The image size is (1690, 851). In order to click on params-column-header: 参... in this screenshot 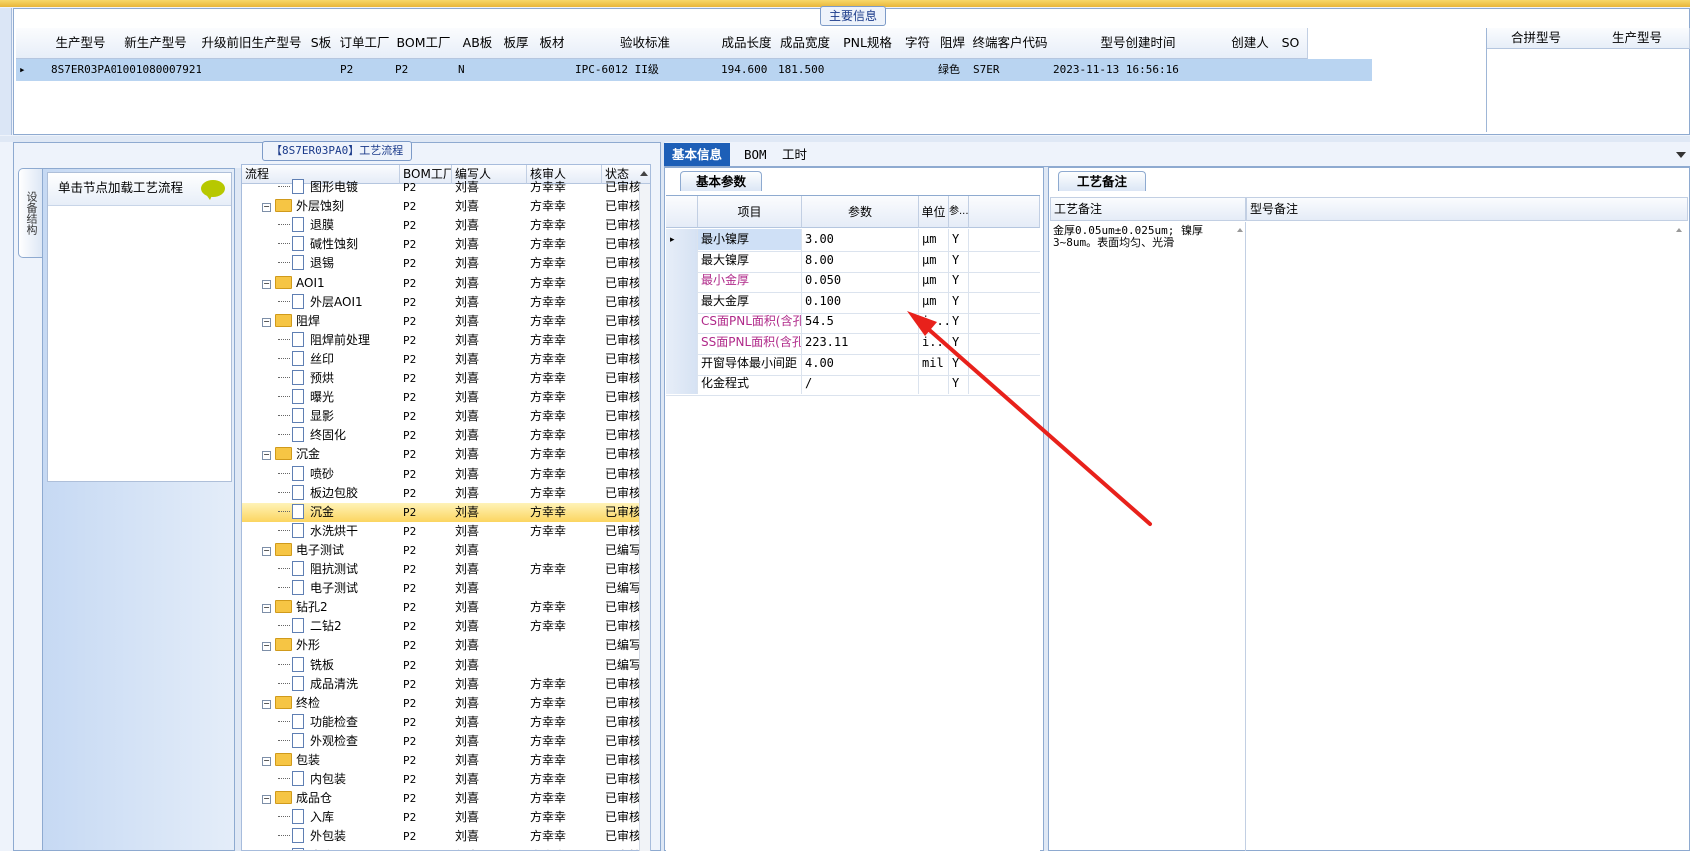, I will do `click(959, 212)`.